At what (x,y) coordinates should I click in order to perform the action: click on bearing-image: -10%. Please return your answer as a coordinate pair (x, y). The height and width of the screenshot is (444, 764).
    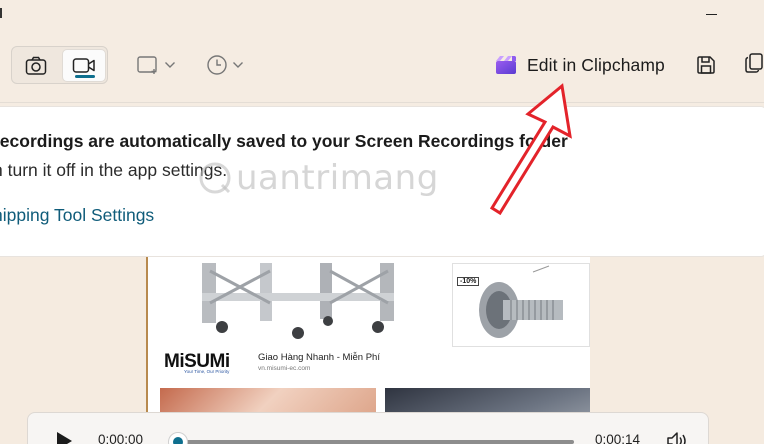
    Looking at the image, I should click on (521, 305).